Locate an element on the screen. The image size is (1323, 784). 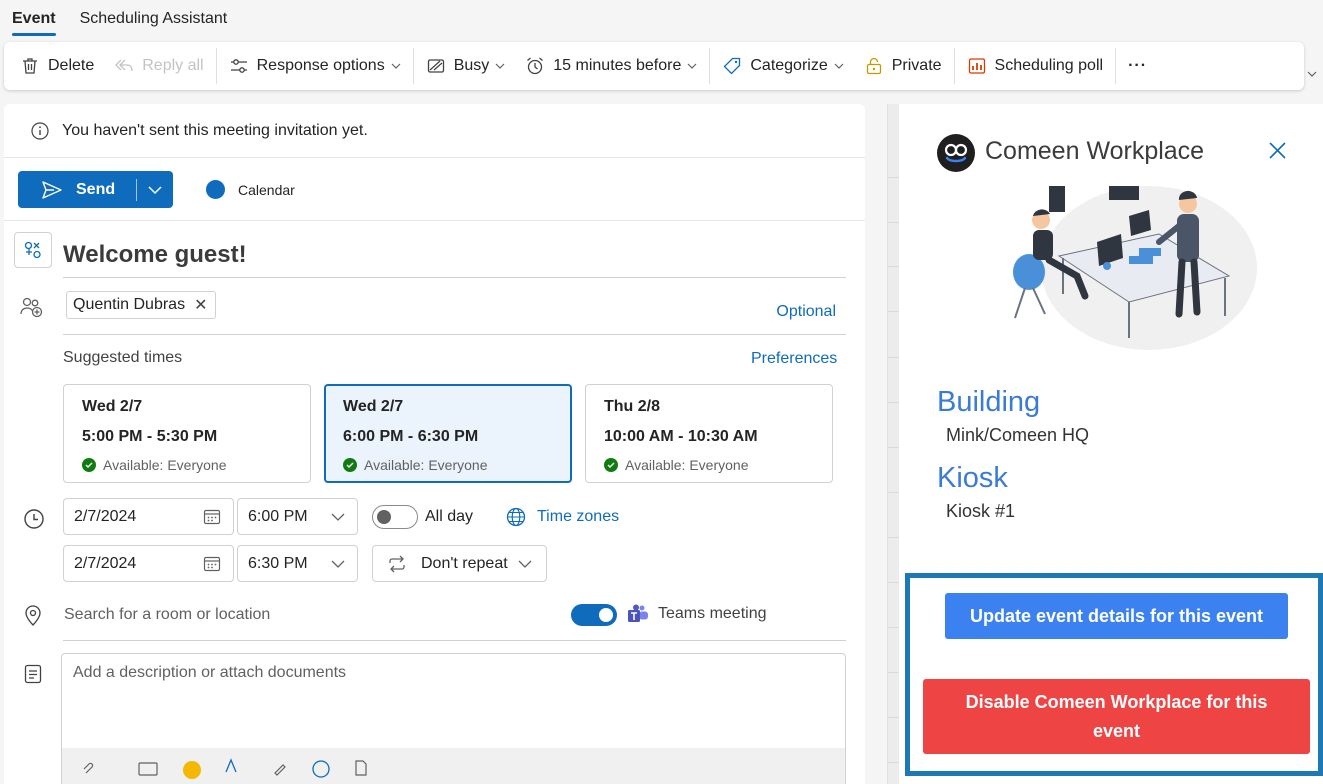
building-heading: Building is located at coordinates (989, 402).